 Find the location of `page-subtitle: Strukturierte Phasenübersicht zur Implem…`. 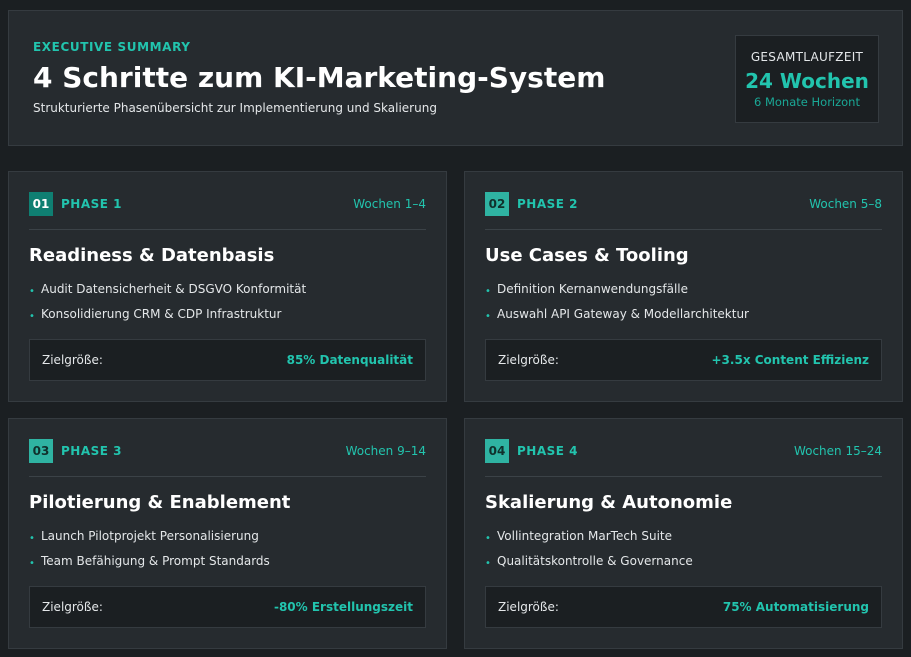

page-subtitle: Strukturierte Phasenübersicht zur Implem… is located at coordinates (235, 108).